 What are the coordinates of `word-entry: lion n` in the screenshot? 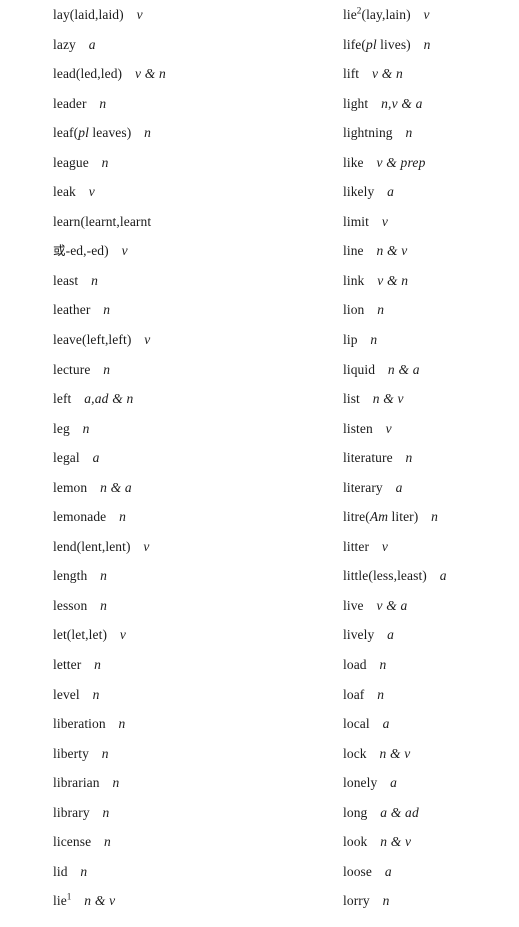 It's located at (431, 310).